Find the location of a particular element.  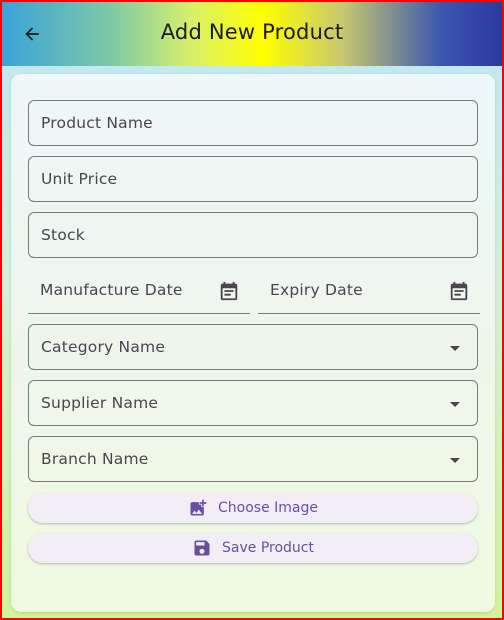

manufacture-date-field: Manufacture Date is located at coordinates (139, 291).